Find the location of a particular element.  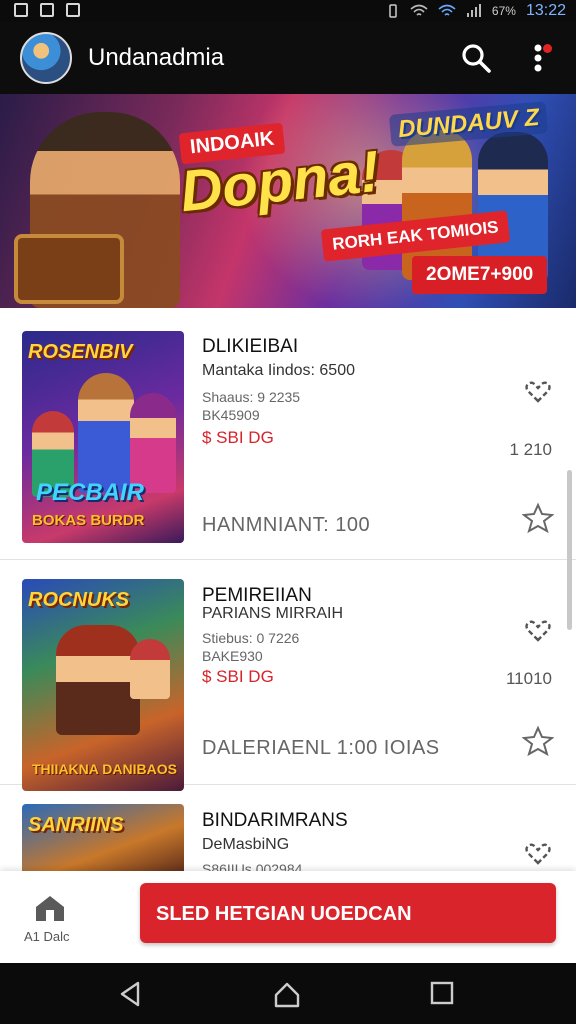

thumb-title: SANRIINS is located at coordinates (76, 825).